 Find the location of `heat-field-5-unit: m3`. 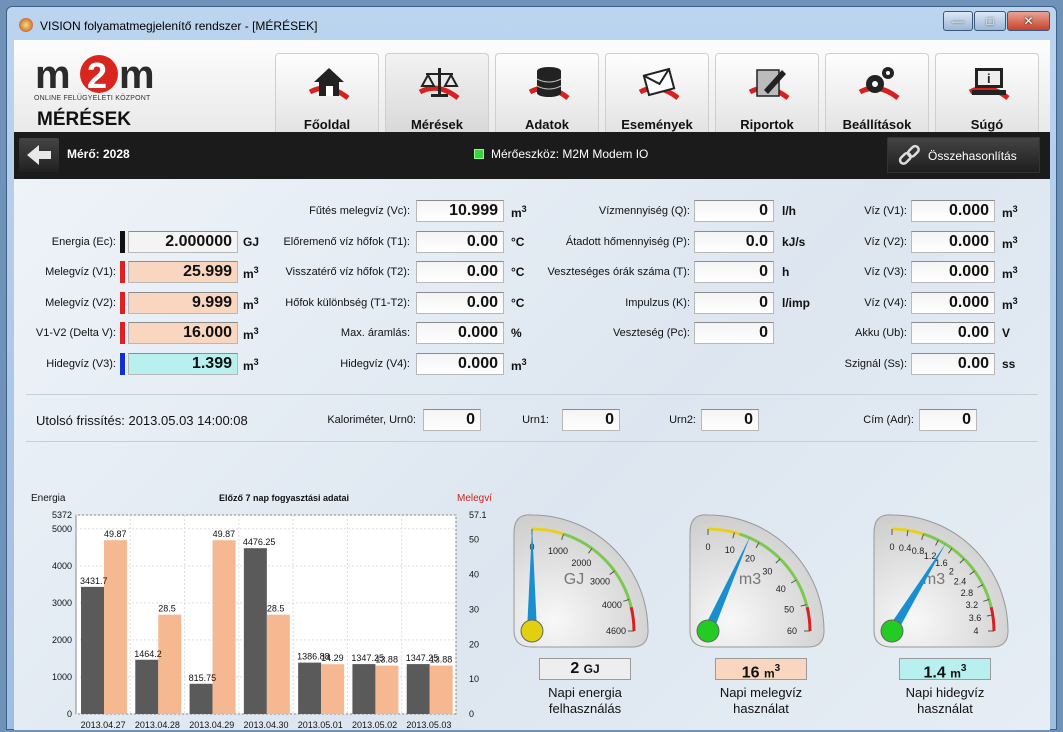

heat-field-5-unit: m3 is located at coordinates (519, 364).